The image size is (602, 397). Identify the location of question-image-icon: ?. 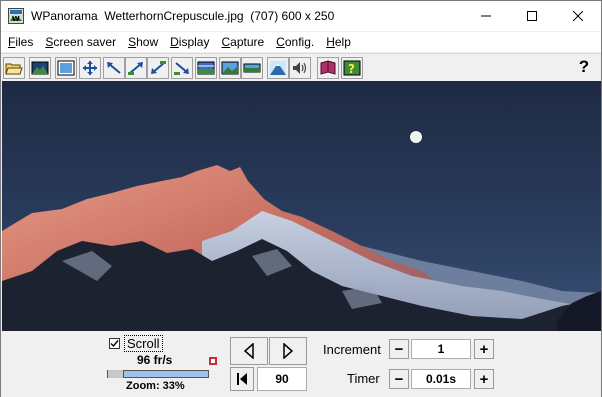
(352, 68).